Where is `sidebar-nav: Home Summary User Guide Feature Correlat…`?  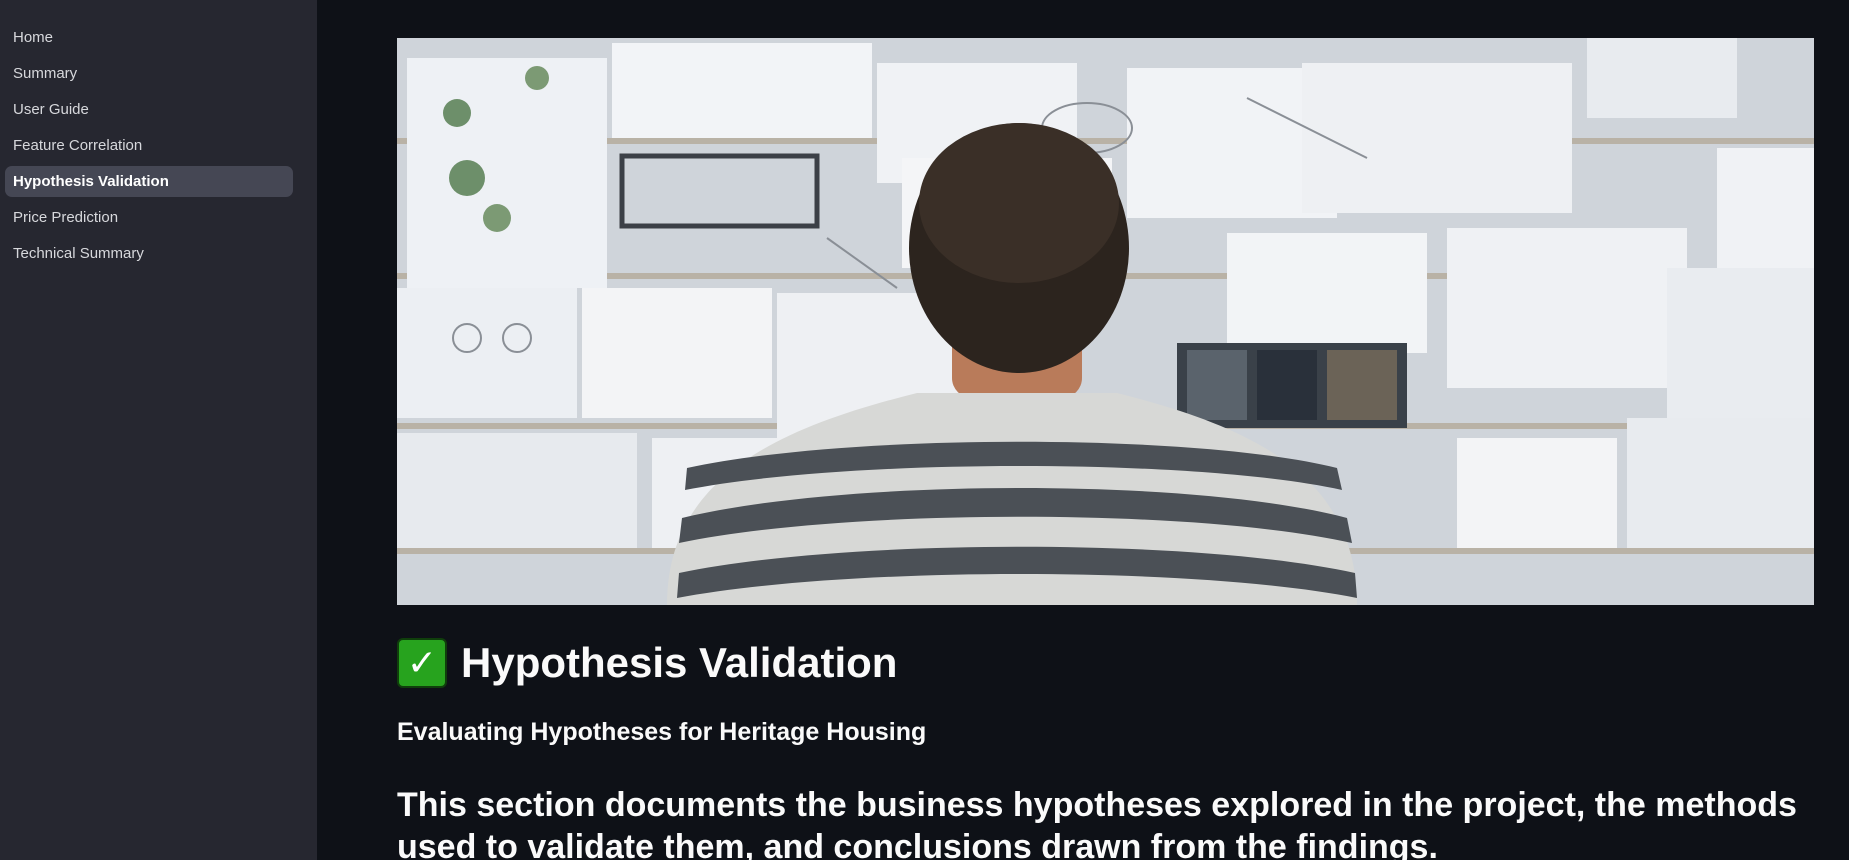
sidebar-nav: Home Summary User Guide Feature Correlat… is located at coordinates (149, 148).